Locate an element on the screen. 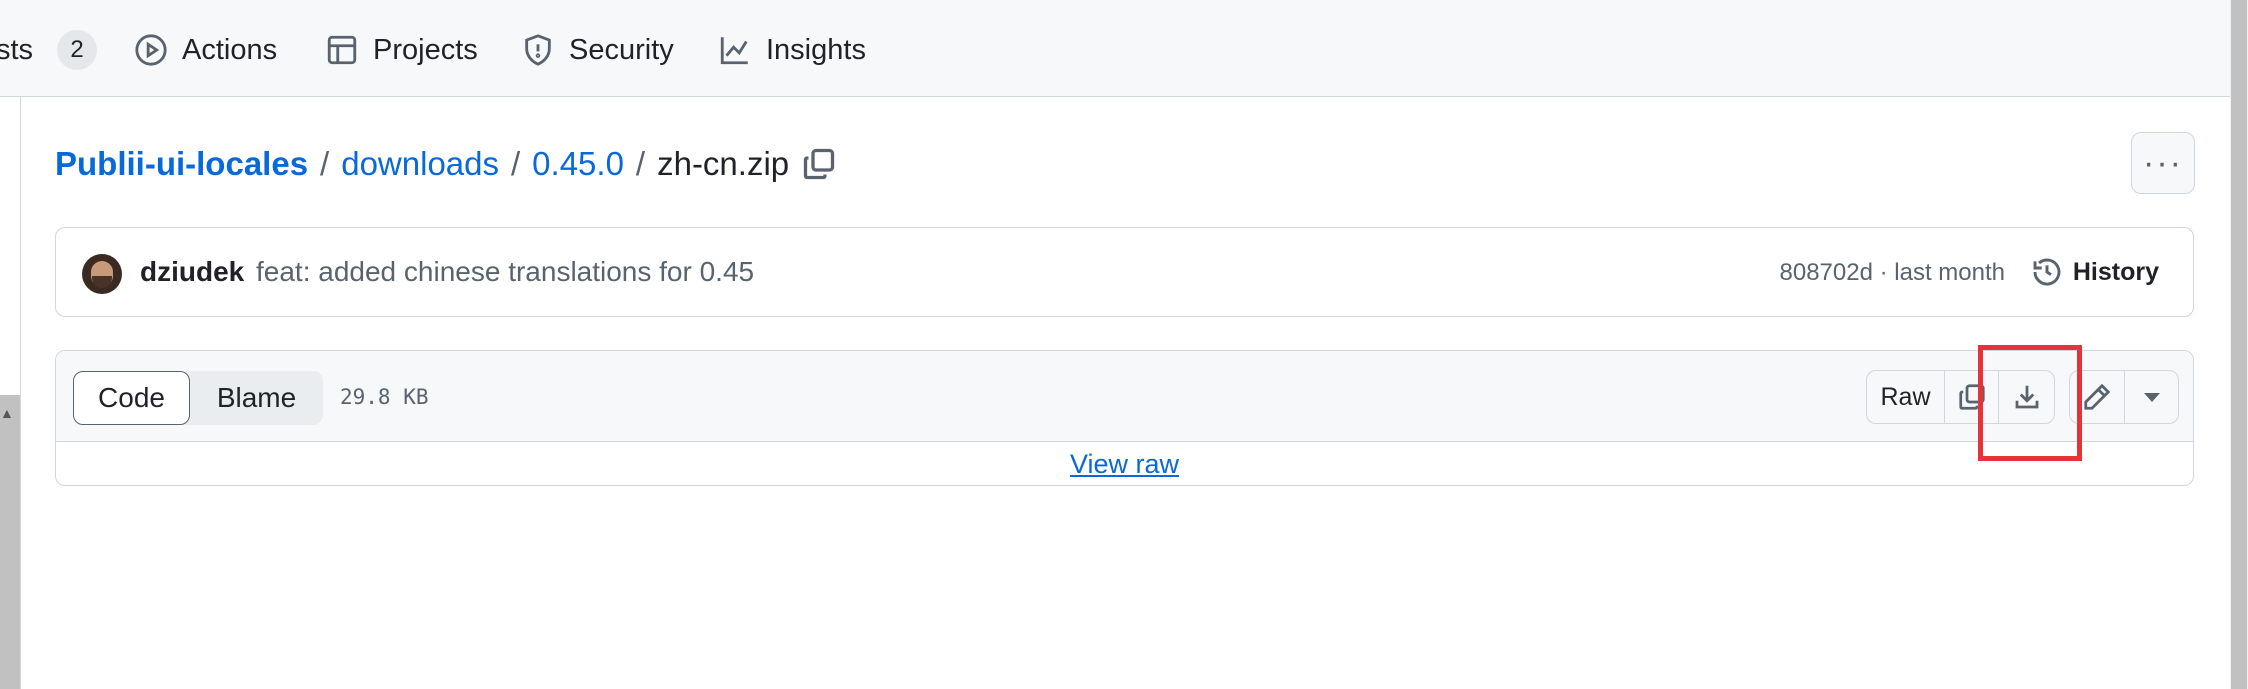 This screenshot has height=689, width=2248. breadcrumb-file-name: zh-cn.zip is located at coordinates (723, 163).